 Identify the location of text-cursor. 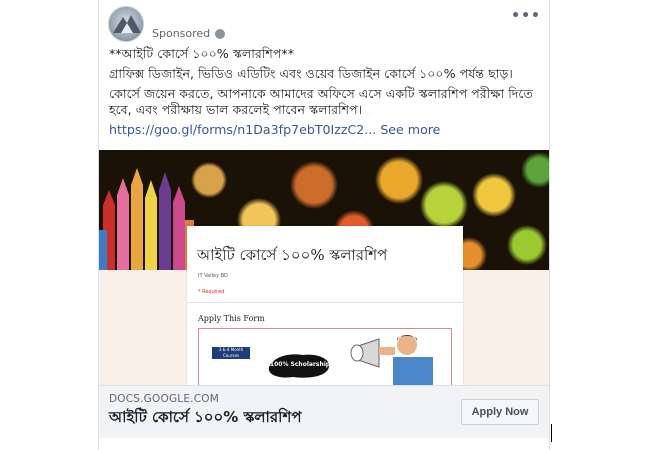
(551, 433).